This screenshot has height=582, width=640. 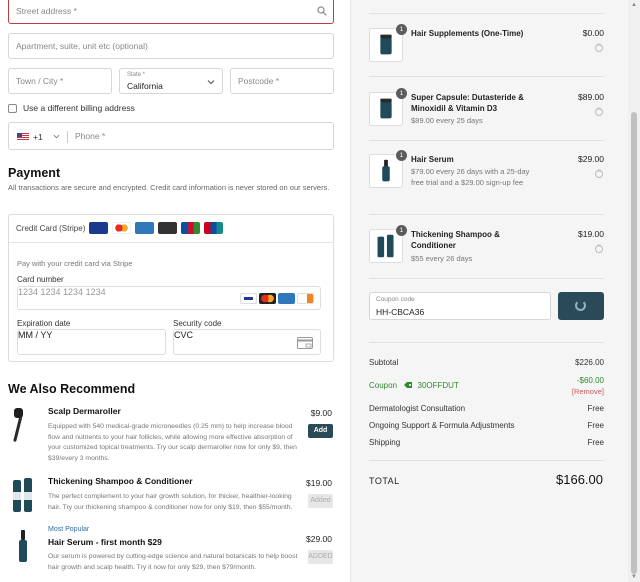 What do you see at coordinates (460, 306) in the screenshot?
I see `coupon-code-input: Coupon code HH-CBCA36` at bounding box center [460, 306].